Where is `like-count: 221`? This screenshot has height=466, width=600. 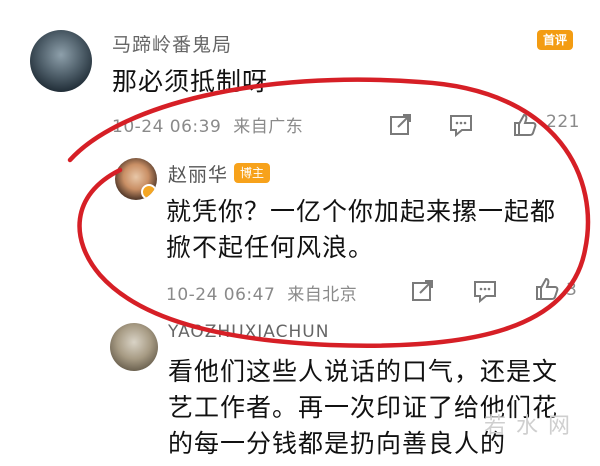 like-count: 221 is located at coordinates (563, 122).